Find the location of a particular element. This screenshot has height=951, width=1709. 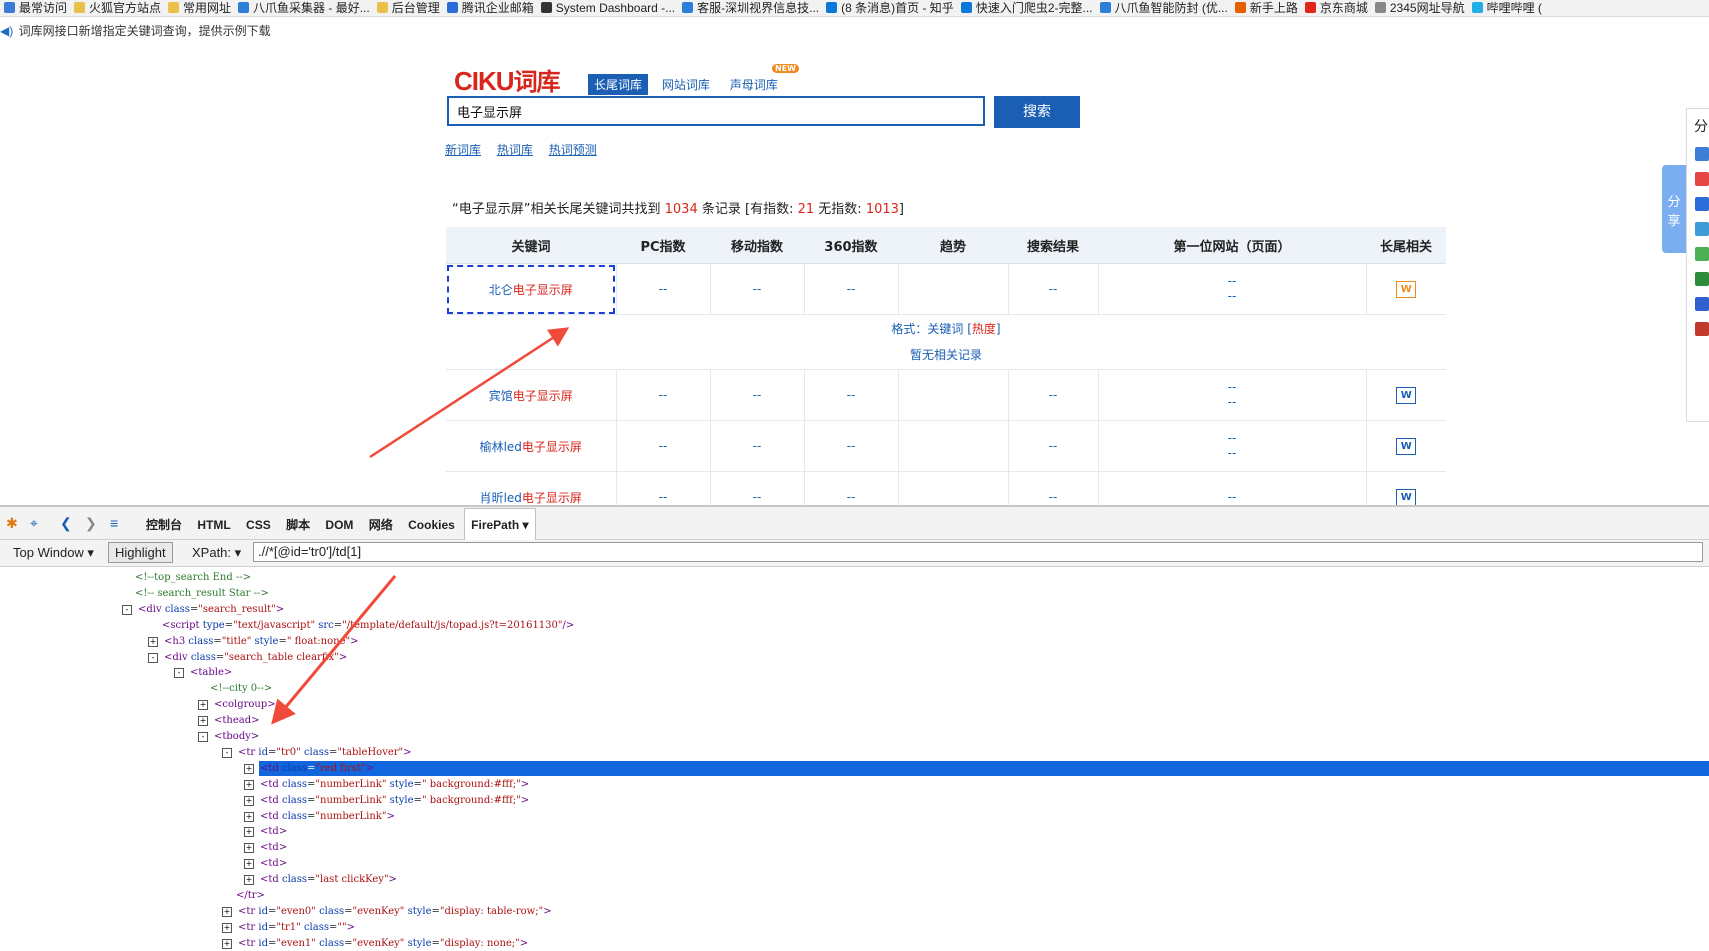

table-row: 宾馆电子显示屏 -- -- -- -- -- -- W is located at coordinates (946, 395).